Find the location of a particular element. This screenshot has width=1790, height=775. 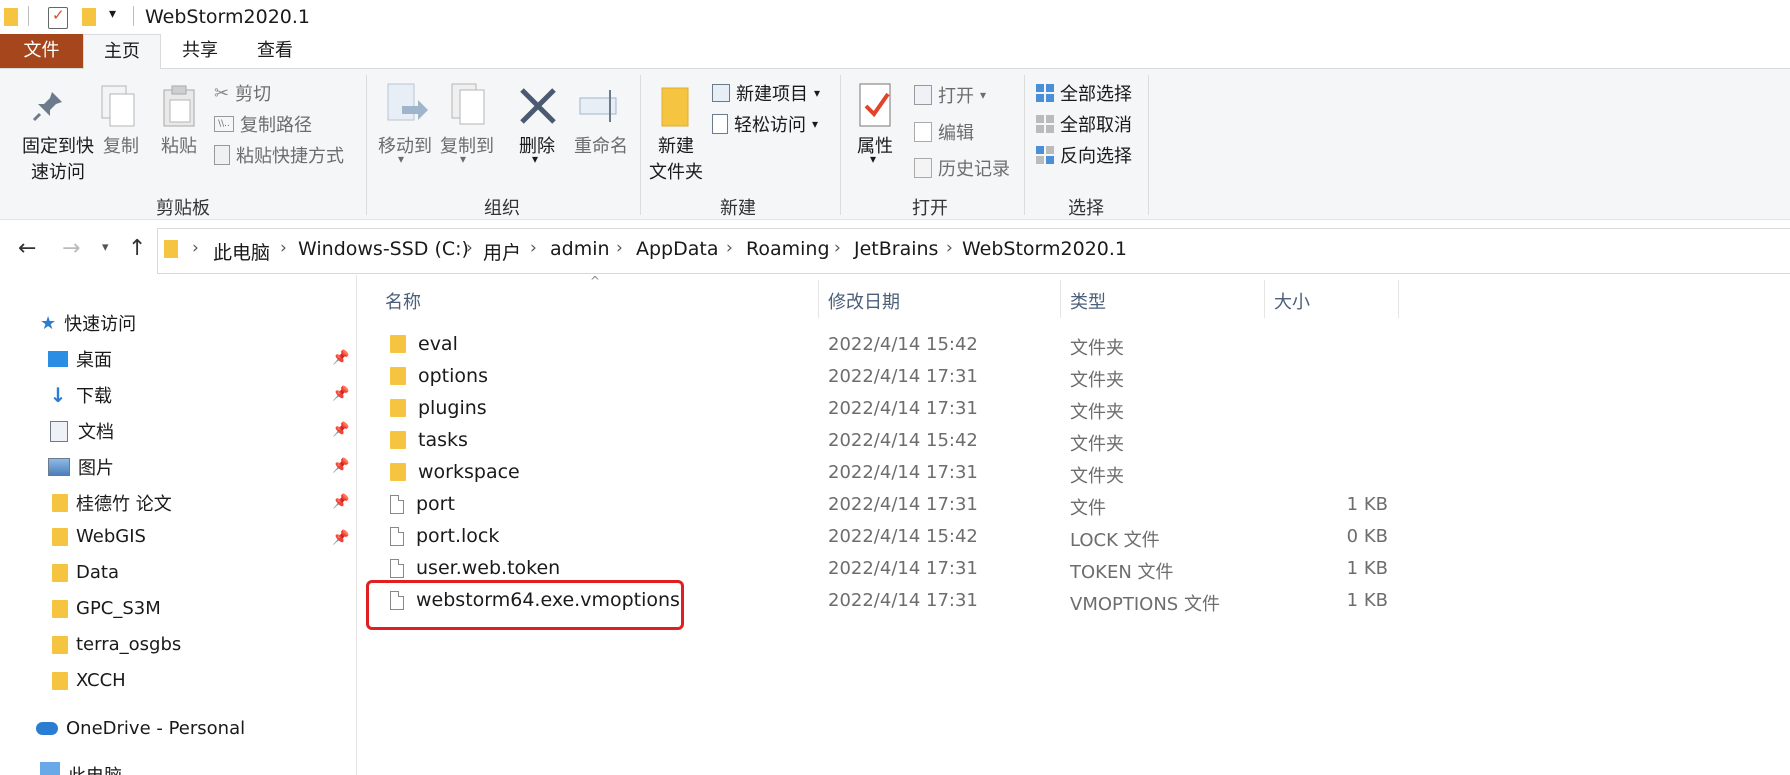

back-arrow-icon: ← is located at coordinates (27, 248).